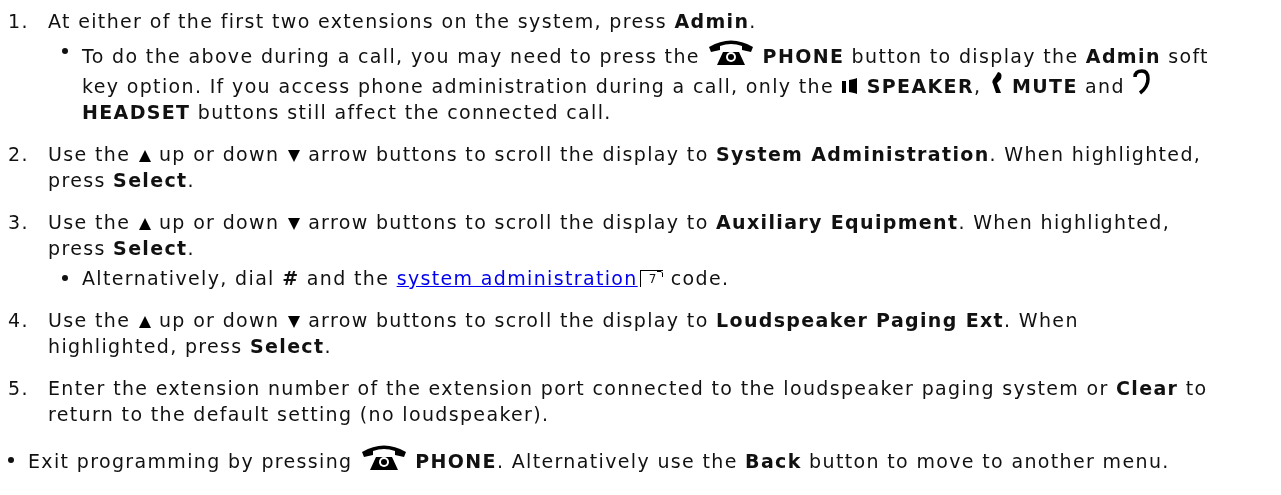 The image size is (1281, 495). What do you see at coordinates (985, 56) in the screenshot?
I see `instruction-text: PHONE button to display the Admin soft` at bounding box center [985, 56].